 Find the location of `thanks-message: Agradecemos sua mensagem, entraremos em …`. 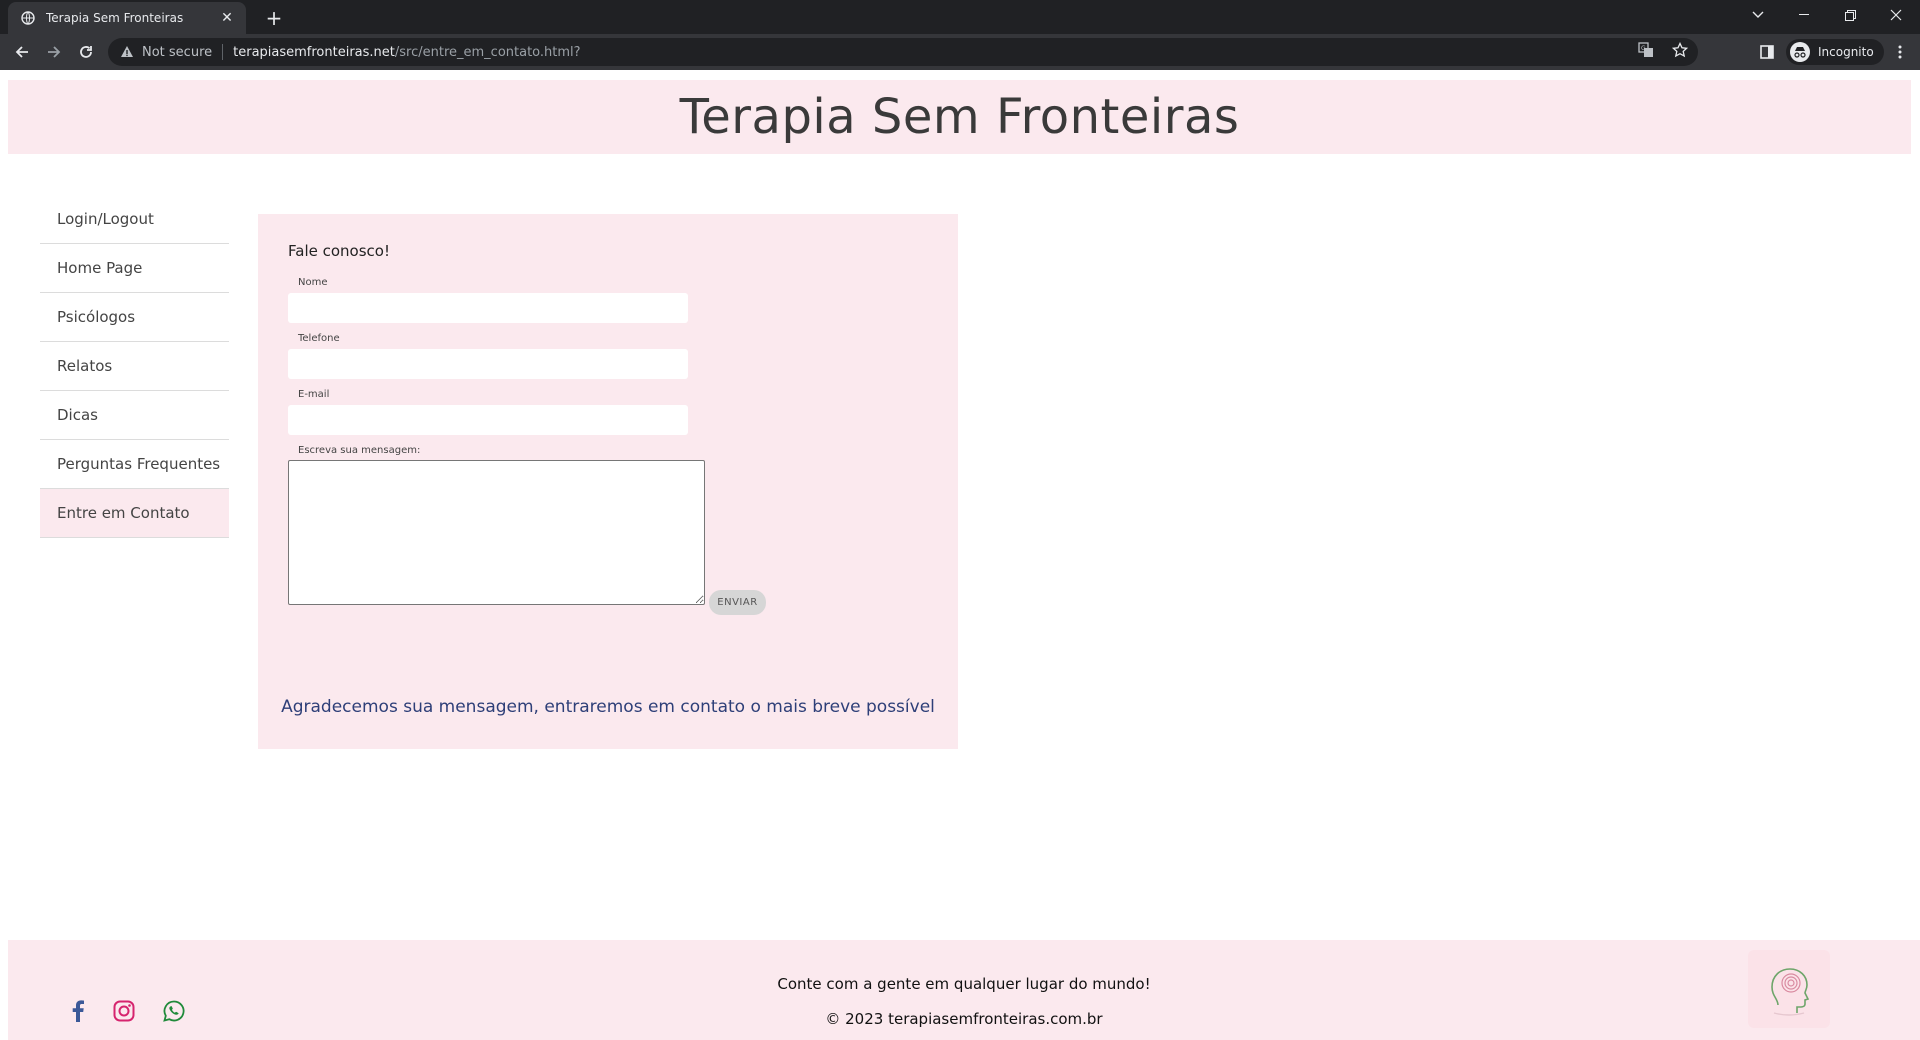

thanks-message: Agradecemos sua mensagem, entraremos em … is located at coordinates (608, 707).